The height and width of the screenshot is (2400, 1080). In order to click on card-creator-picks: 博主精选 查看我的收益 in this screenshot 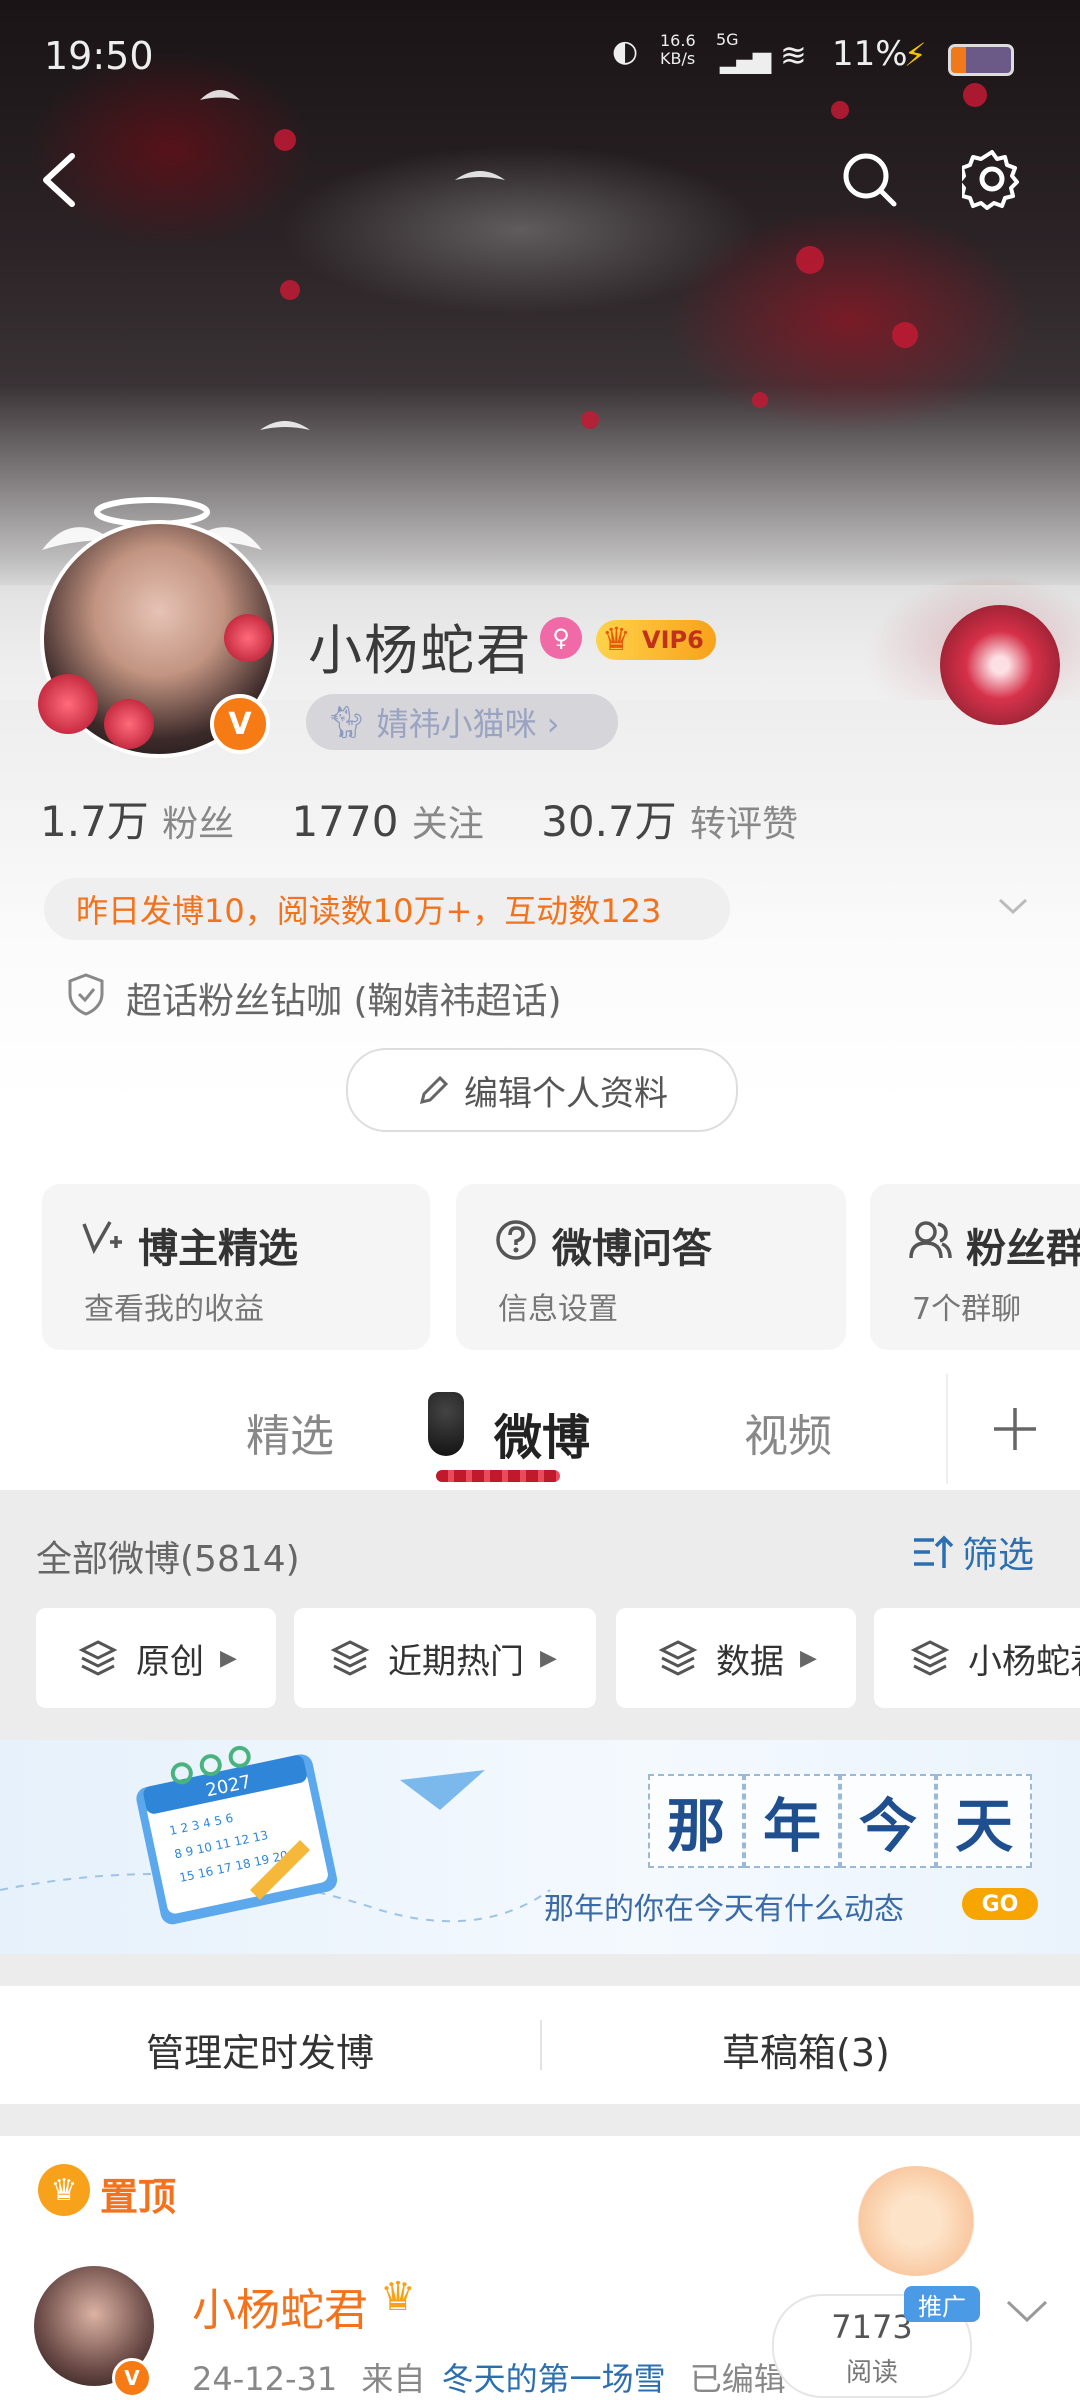, I will do `click(236, 1267)`.